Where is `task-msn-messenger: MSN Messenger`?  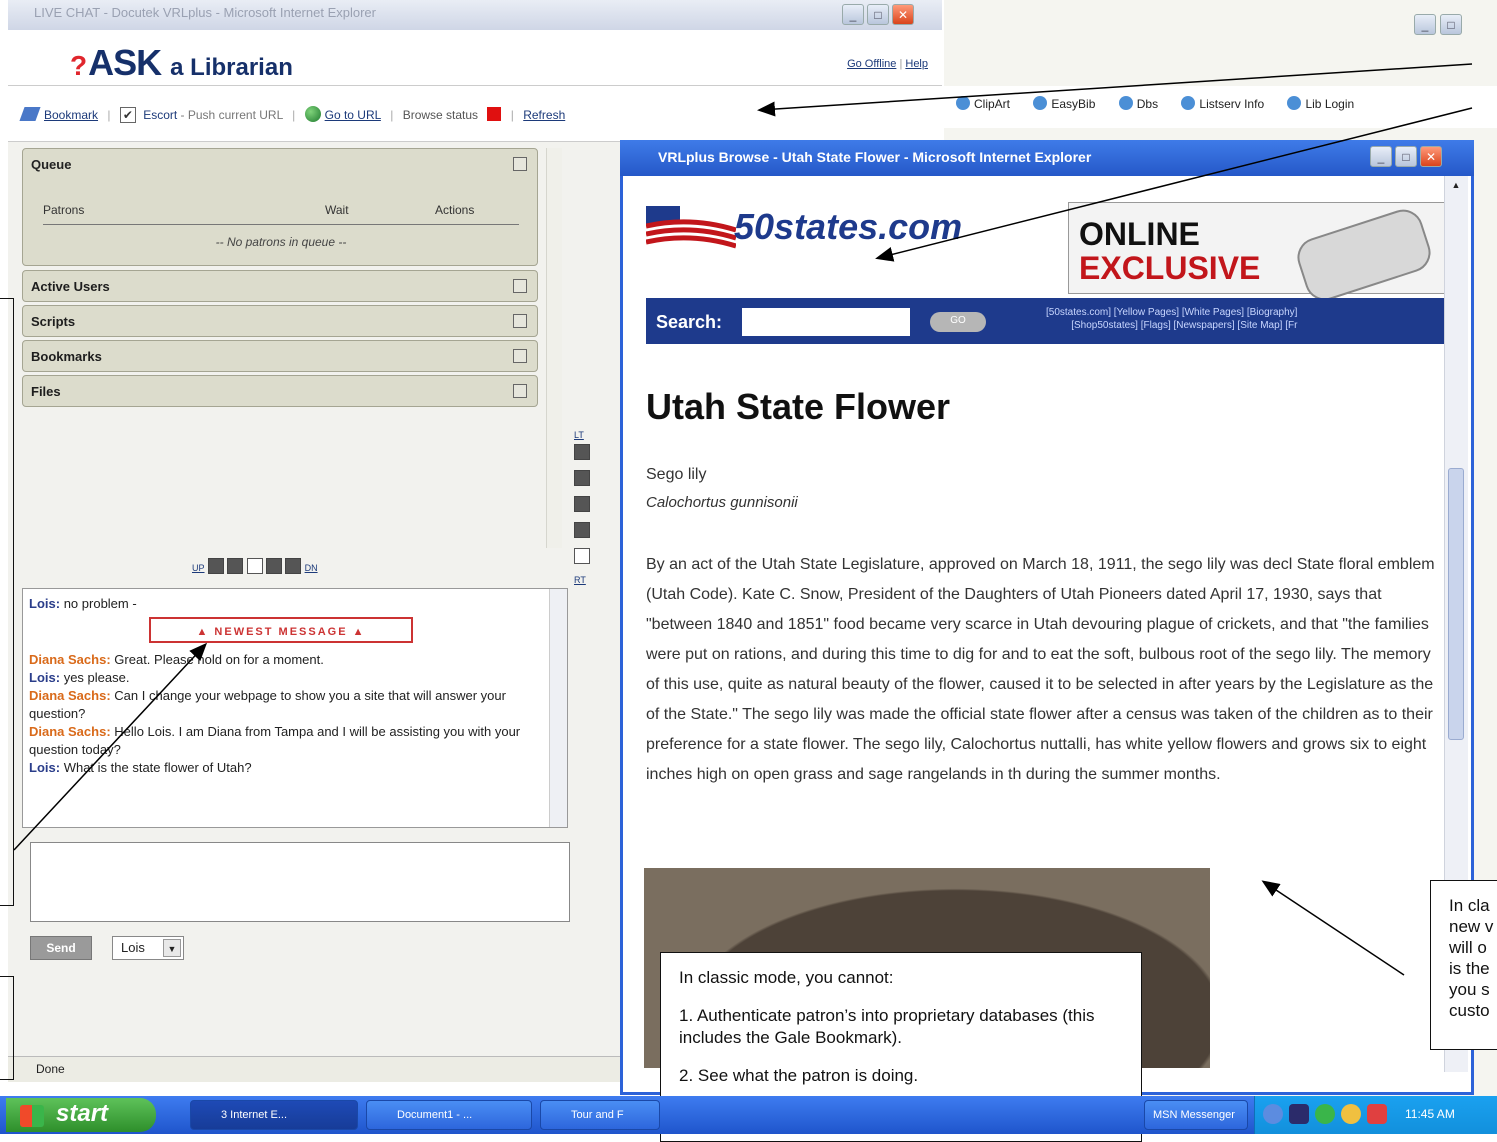 task-msn-messenger: MSN Messenger is located at coordinates (1196, 1115).